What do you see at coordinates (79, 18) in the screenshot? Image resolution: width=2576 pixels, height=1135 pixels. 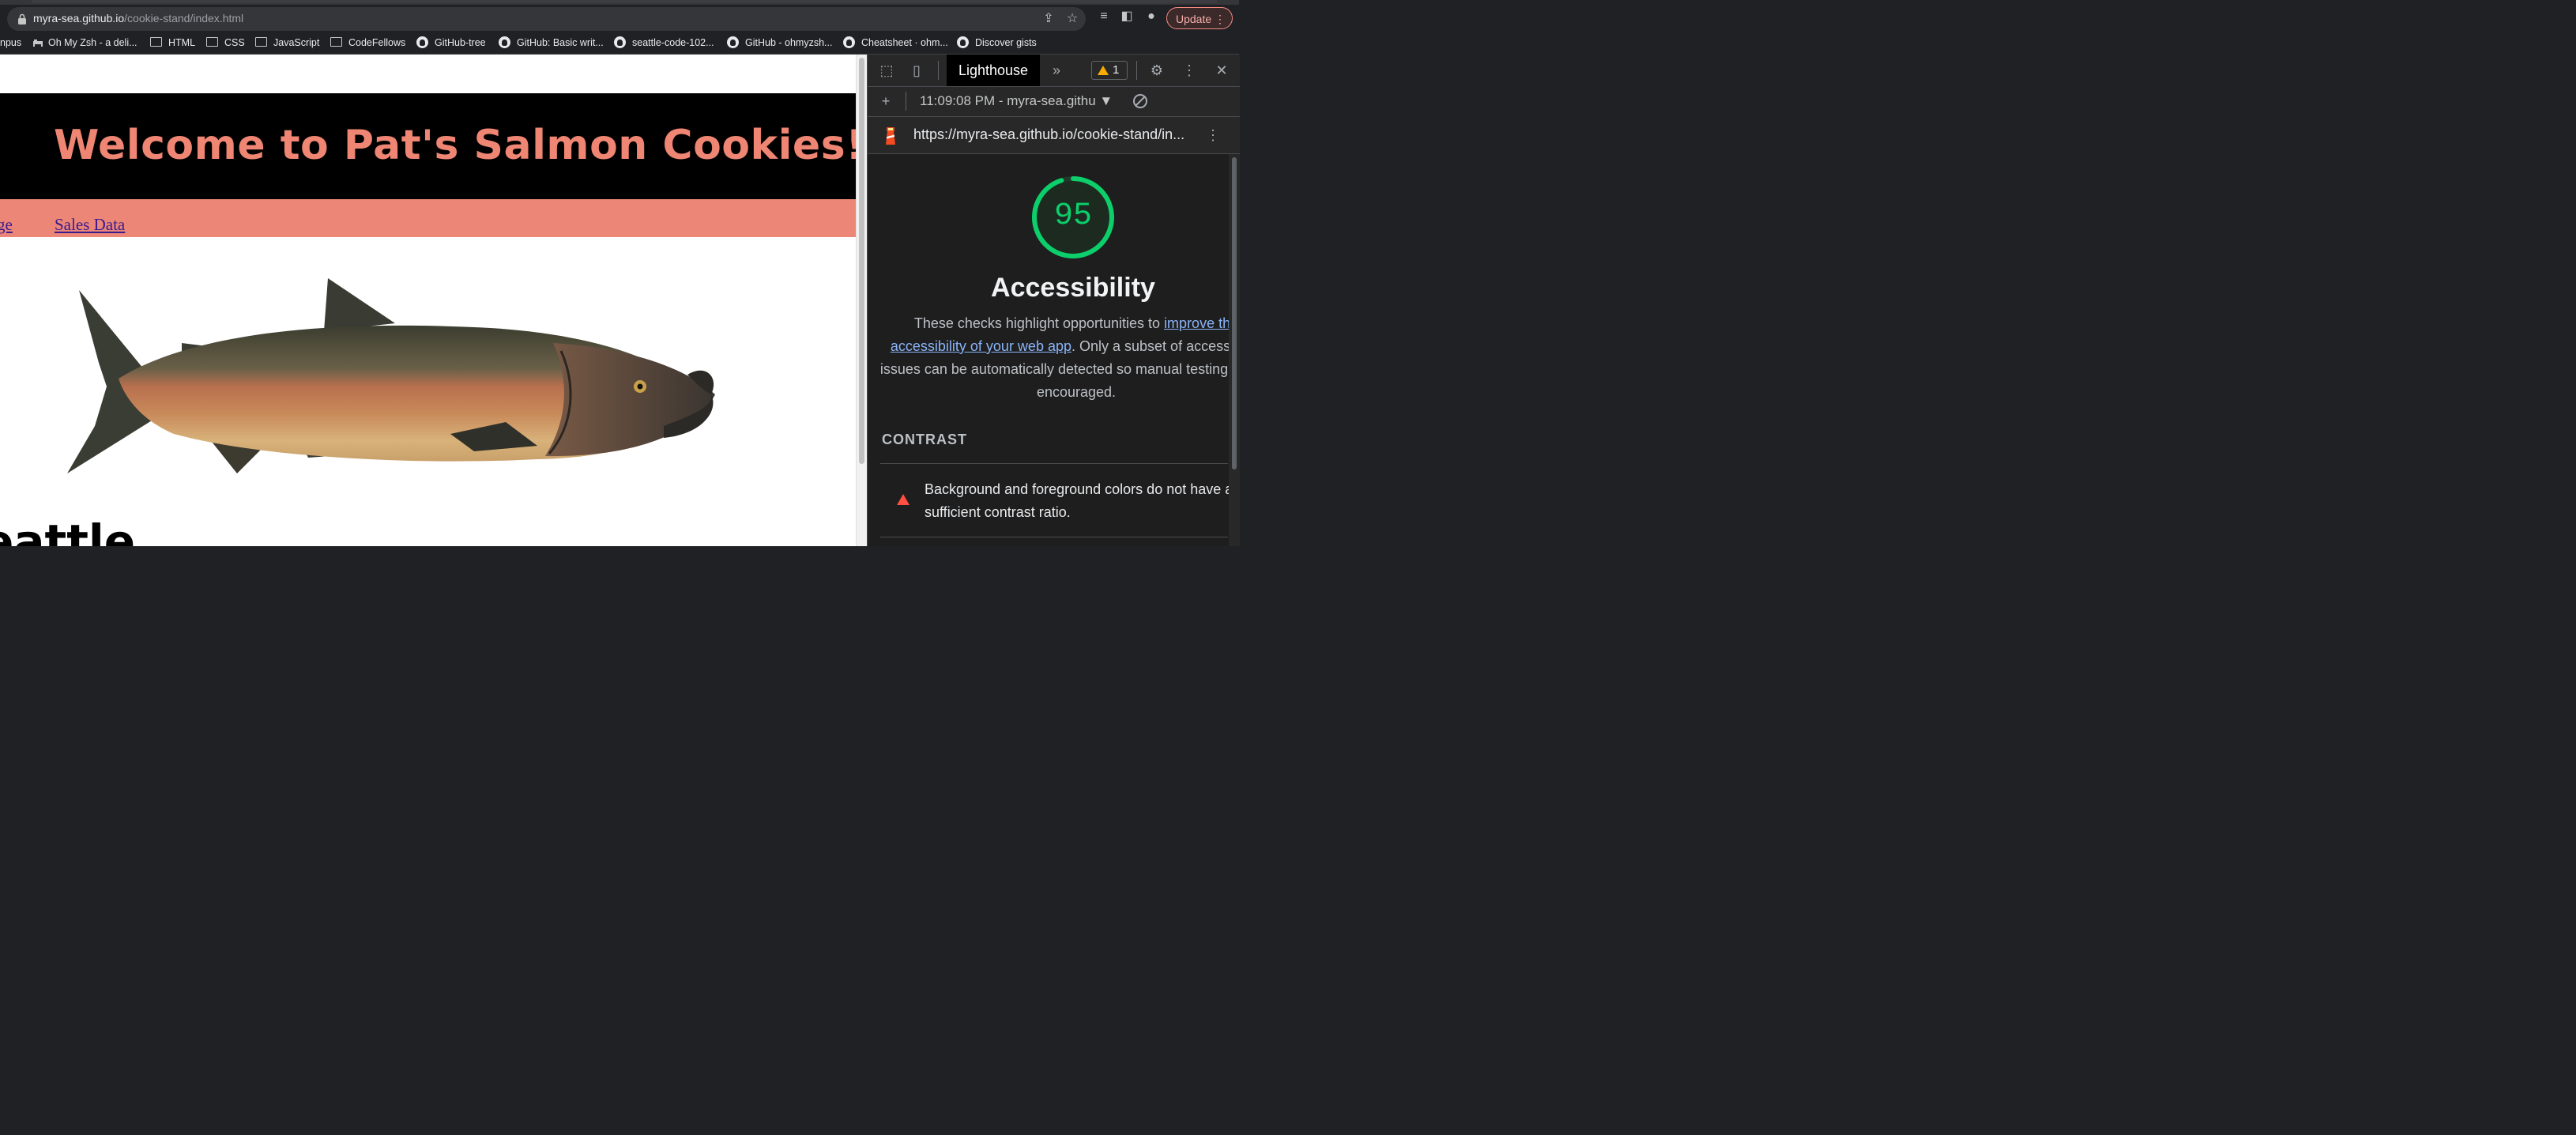 I see `url-host: myra-sea.github.io` at bounding box center [79, 18].